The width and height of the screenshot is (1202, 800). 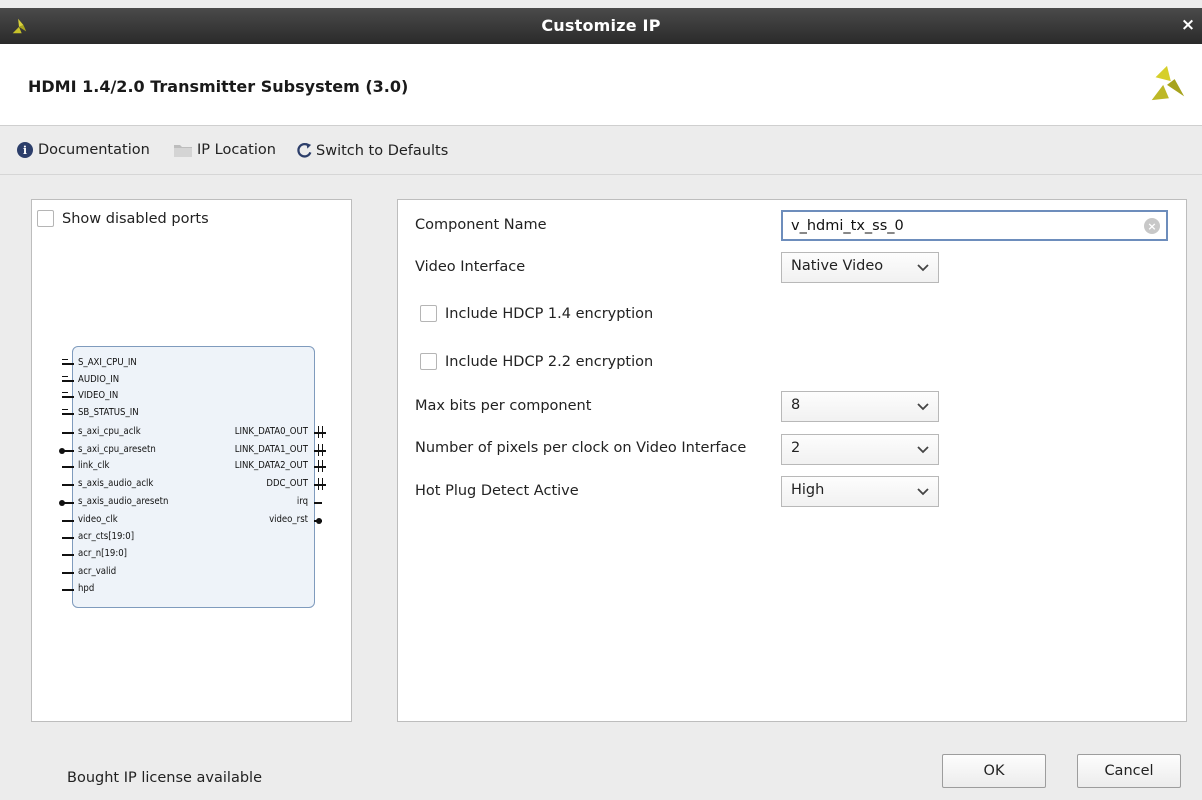 I want to click on ip-location-label: IP Location, so click(x=236, y=150).